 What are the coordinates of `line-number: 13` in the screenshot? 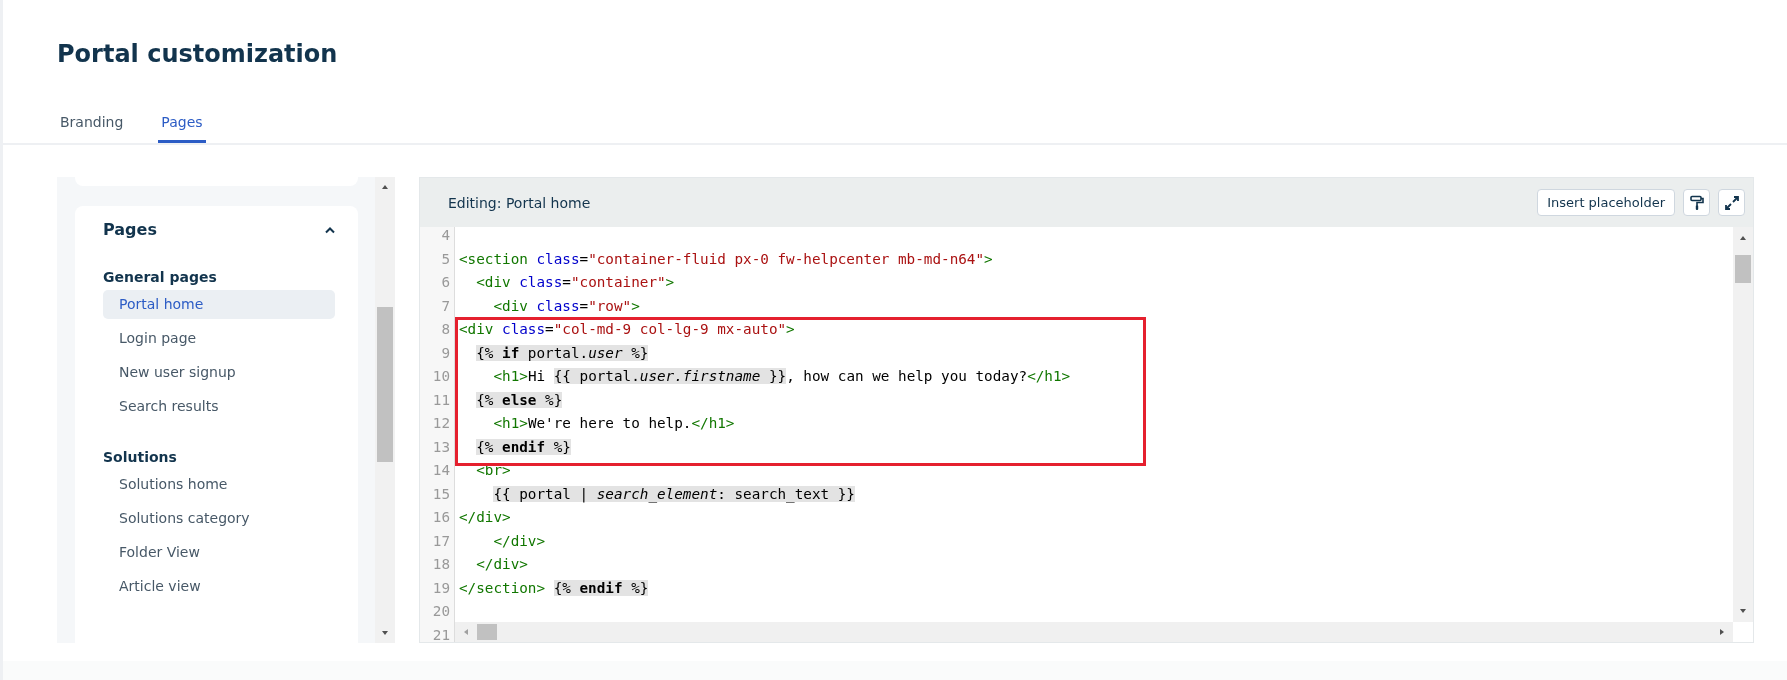 It's located at (441, 447).